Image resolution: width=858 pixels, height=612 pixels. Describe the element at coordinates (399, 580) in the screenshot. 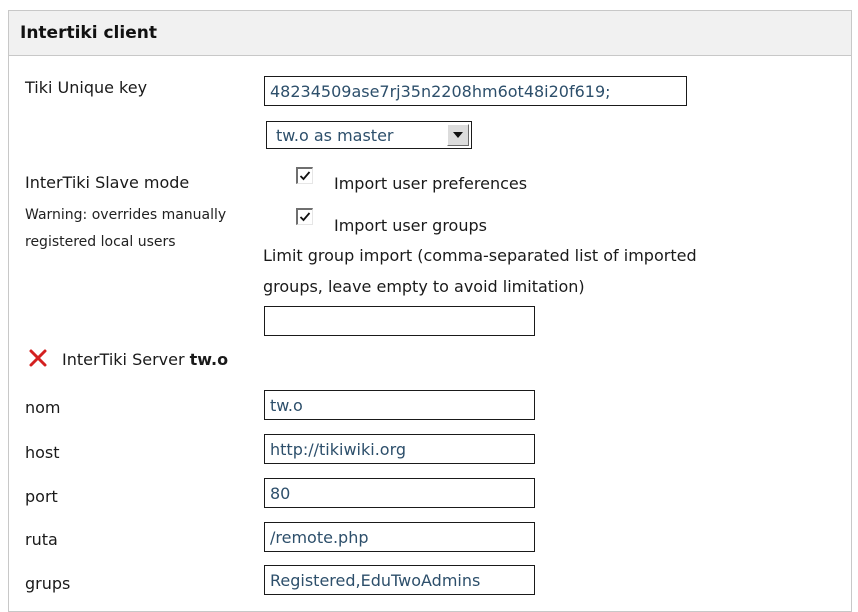

I see `grups-input: Registered,EduTwoAdmins` at that location.